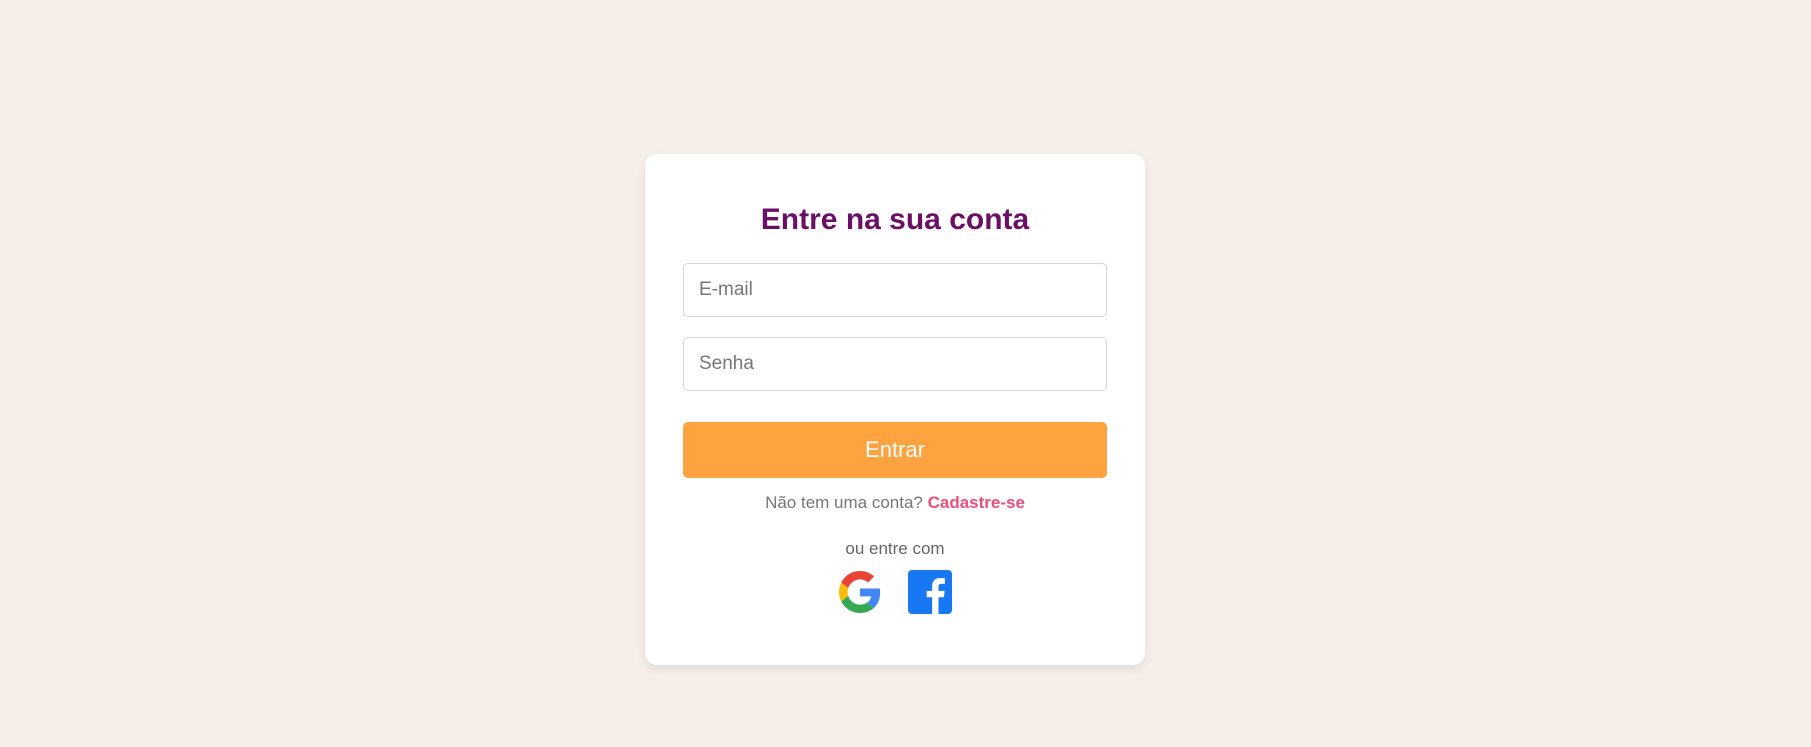 This screenshot has height=747, width=1811. I want to click on google-login-button, so click(860, 592).